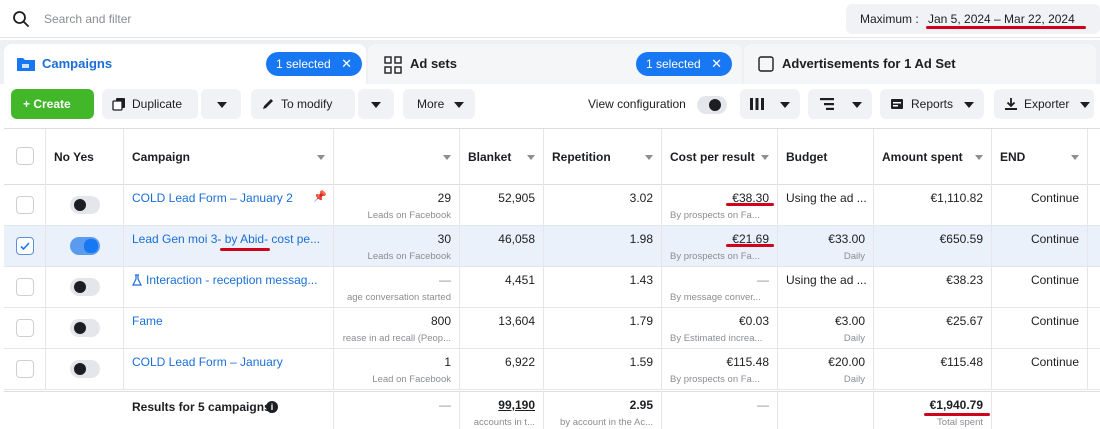 The image size is (1100, 429). I want to click on toggle-knob, so click(80, 287).